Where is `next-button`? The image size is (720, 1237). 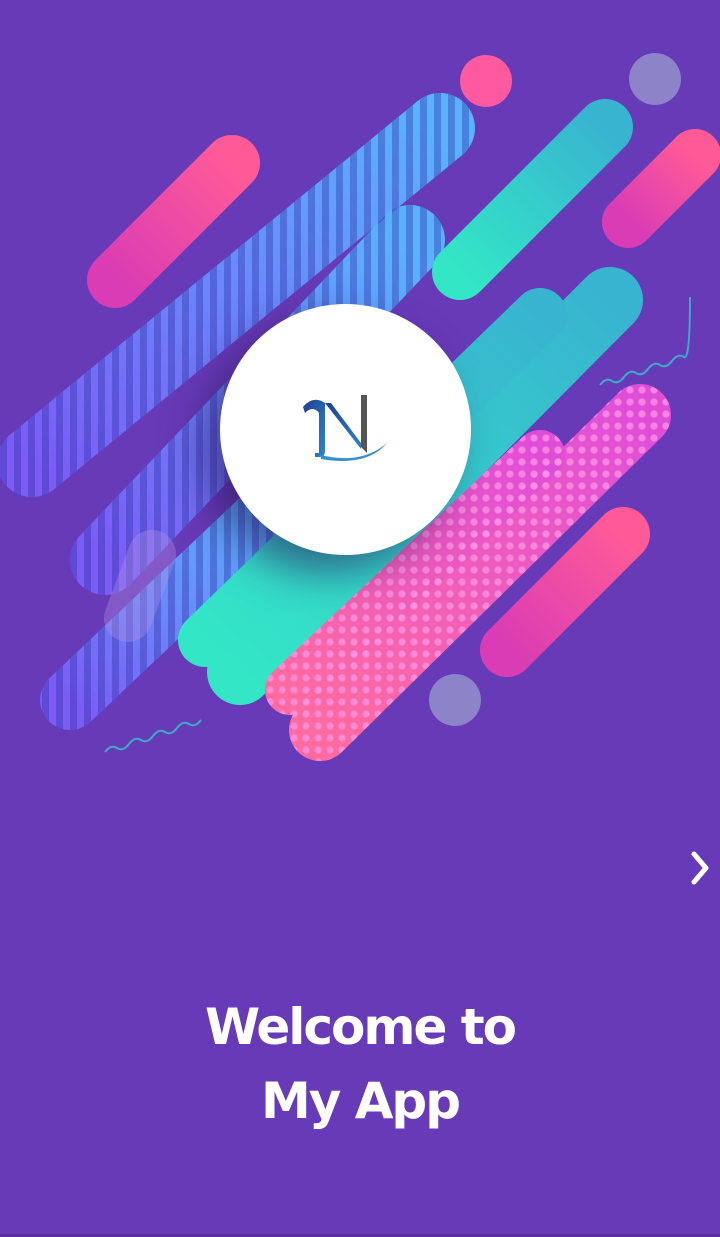 next-button is located at coordinates (700, 868).